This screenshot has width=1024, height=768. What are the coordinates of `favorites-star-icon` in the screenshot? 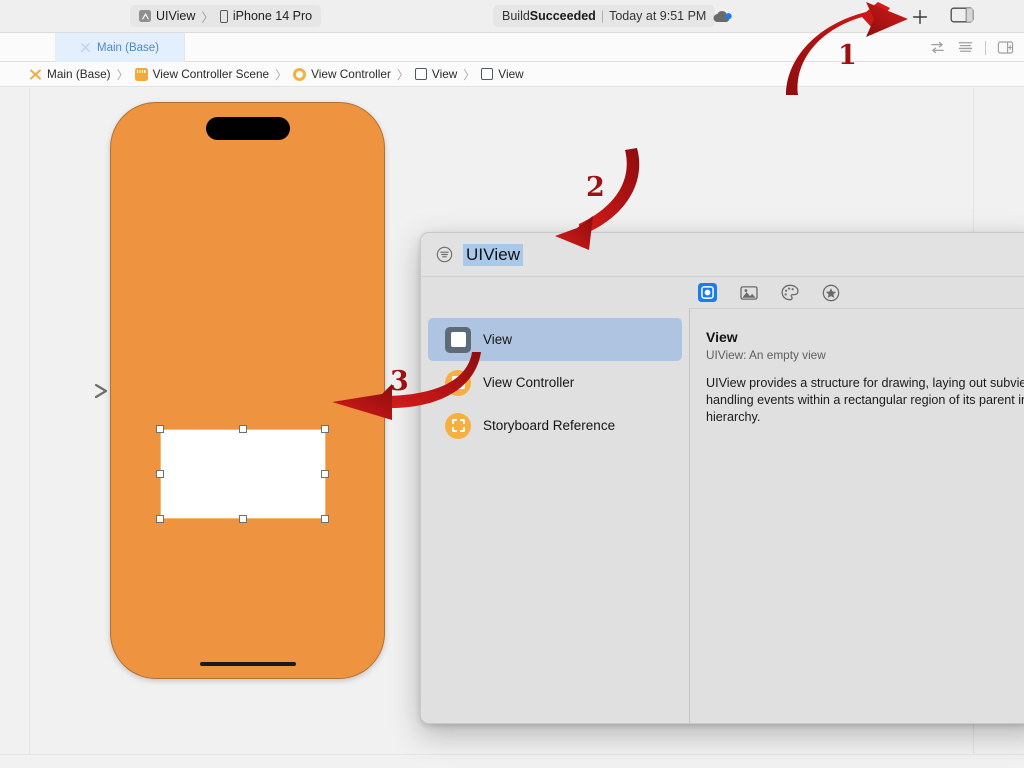 It's located at (830, 292).